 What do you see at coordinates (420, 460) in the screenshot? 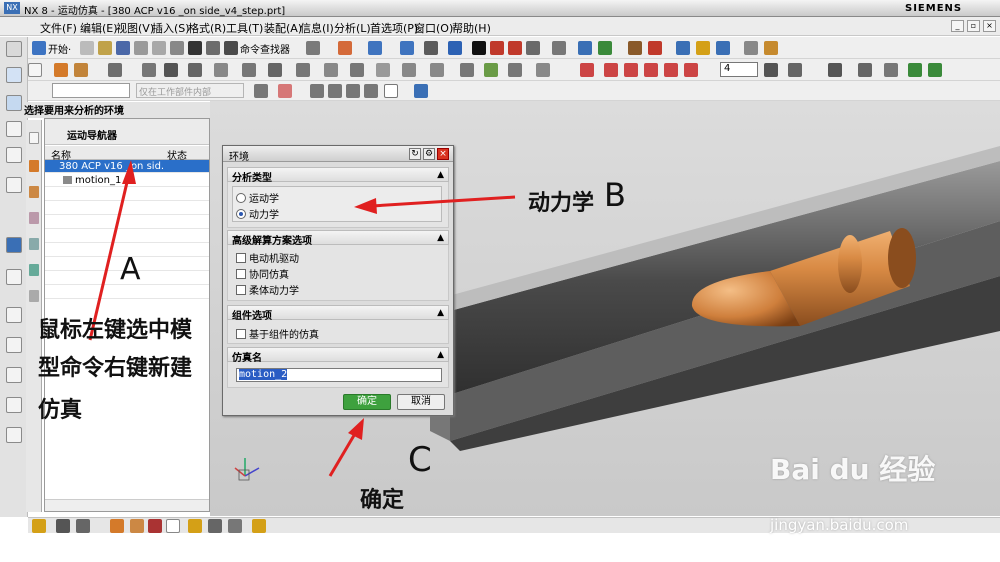
I see `annotation-letter-c: C` at bounding box center [420, 460].